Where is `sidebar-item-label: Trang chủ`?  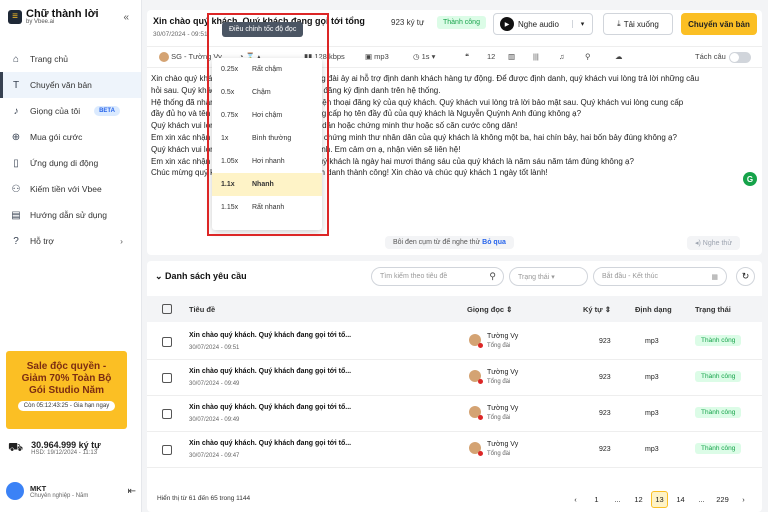
sidebar-item-label: Trang chủ is located at coordinates (49, 59).